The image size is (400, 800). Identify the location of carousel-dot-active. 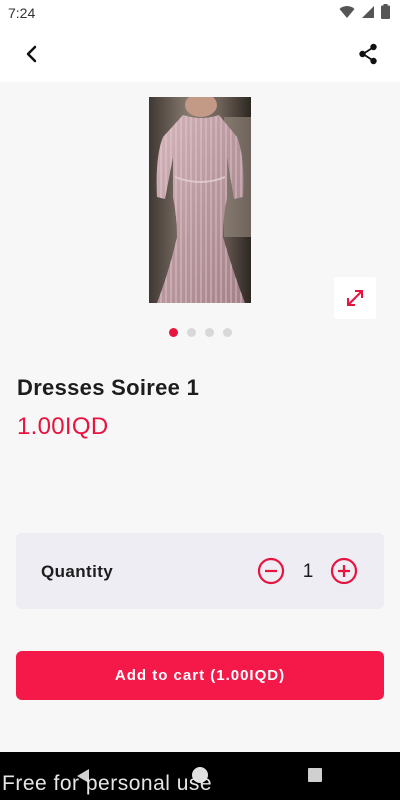
(173, 332).